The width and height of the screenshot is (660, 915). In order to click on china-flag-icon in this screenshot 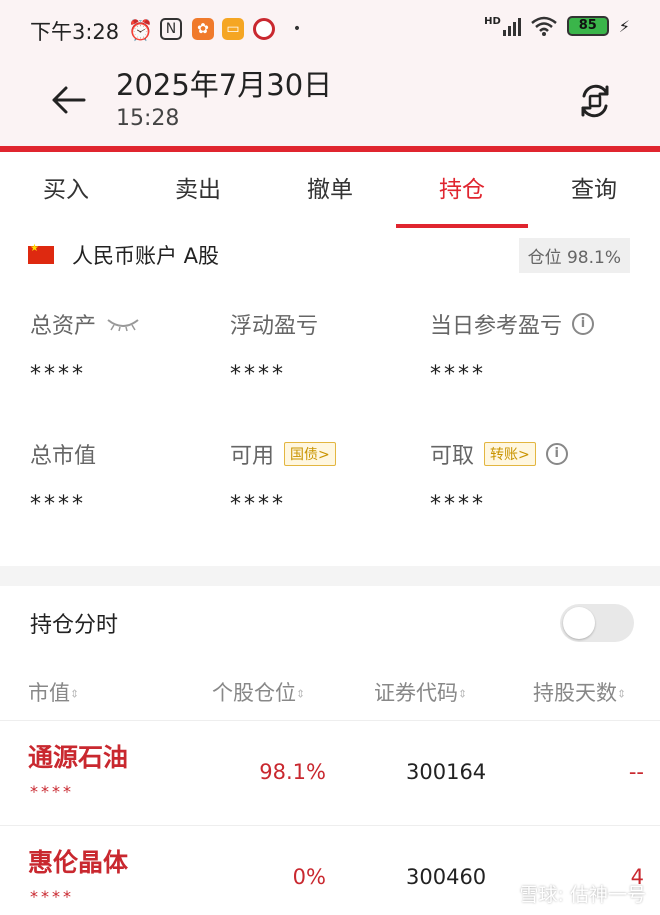, I will do `click(41, 253)`.